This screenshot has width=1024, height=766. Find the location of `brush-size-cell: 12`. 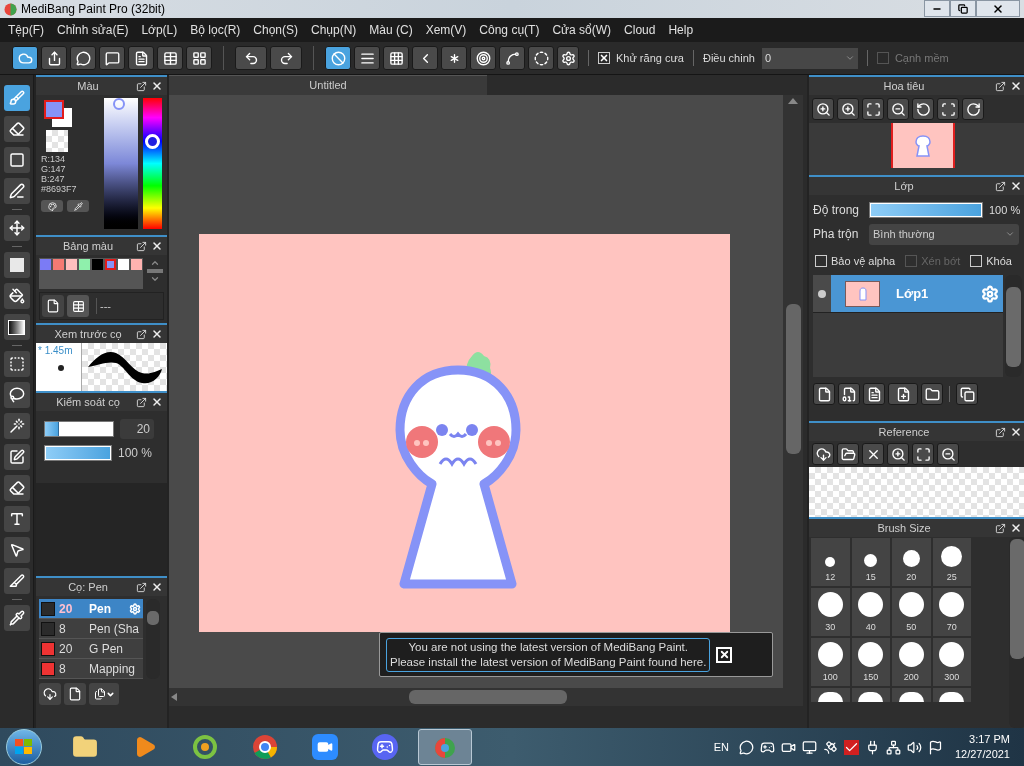

brush-size-cell: 12 is located at coordinates (830, 562).